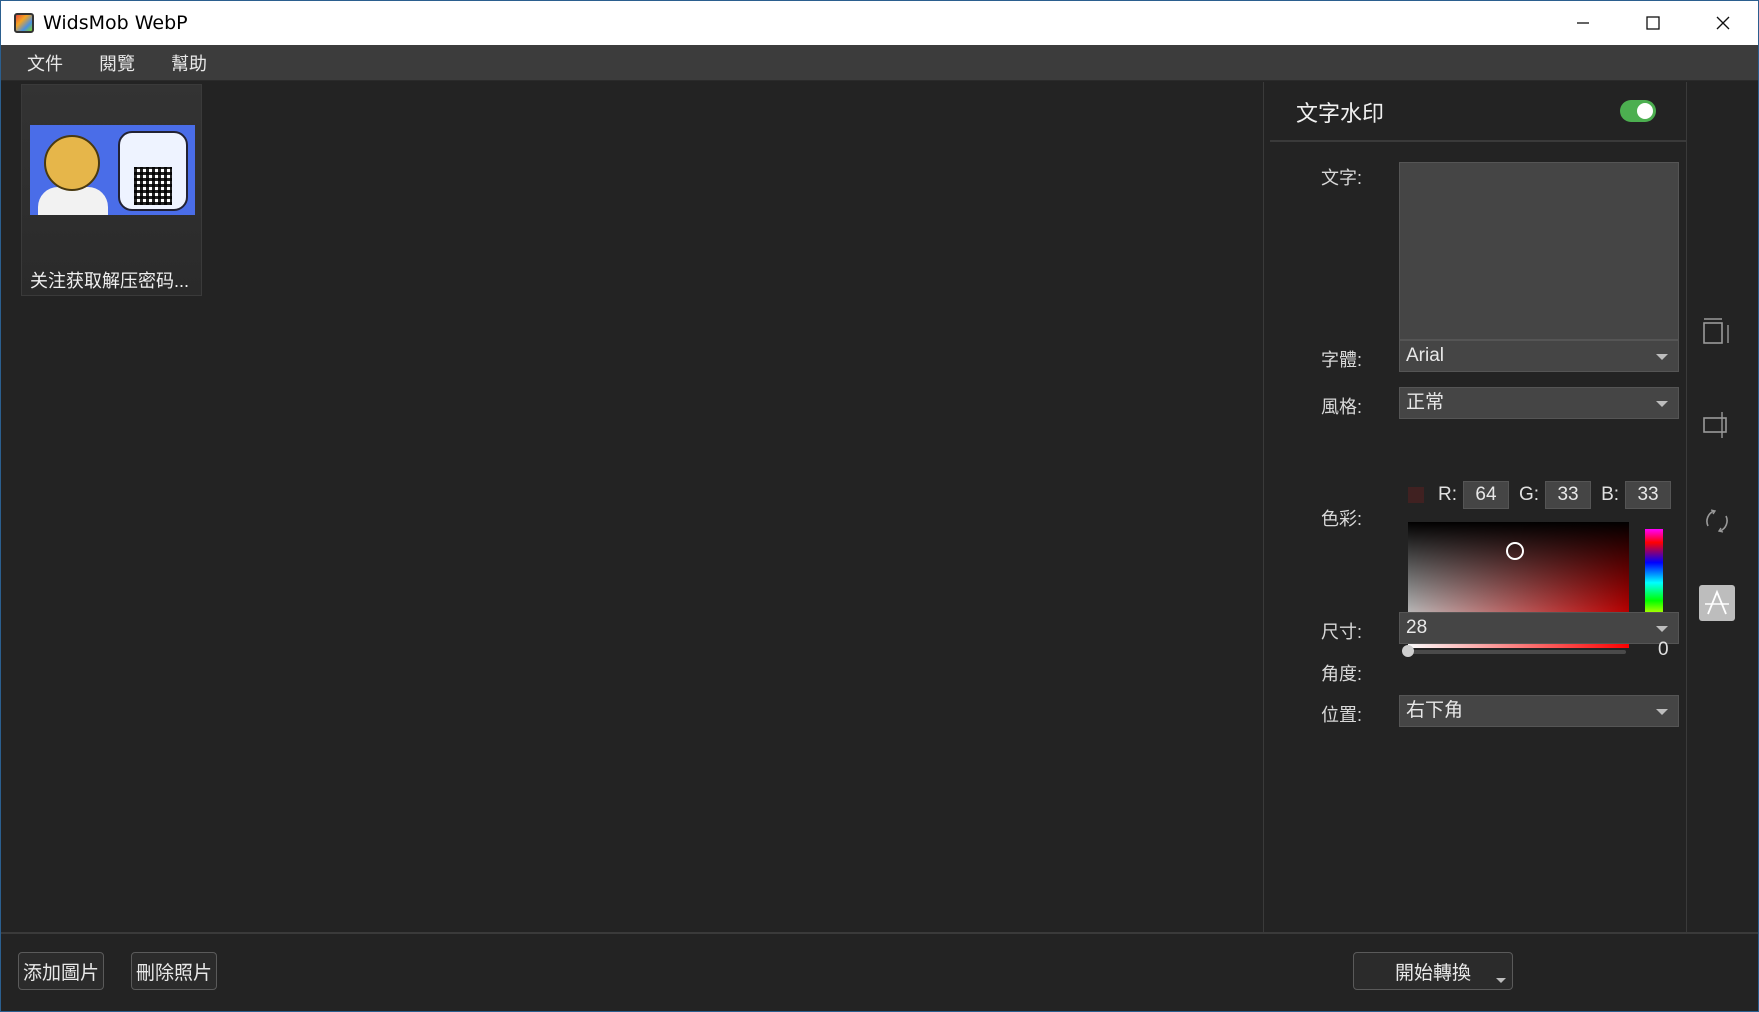 The image size is (1759, 1012). Describe the element at coordinates (1342, 674) in the screenshot. I see `angle-label: 角度:` at that location.